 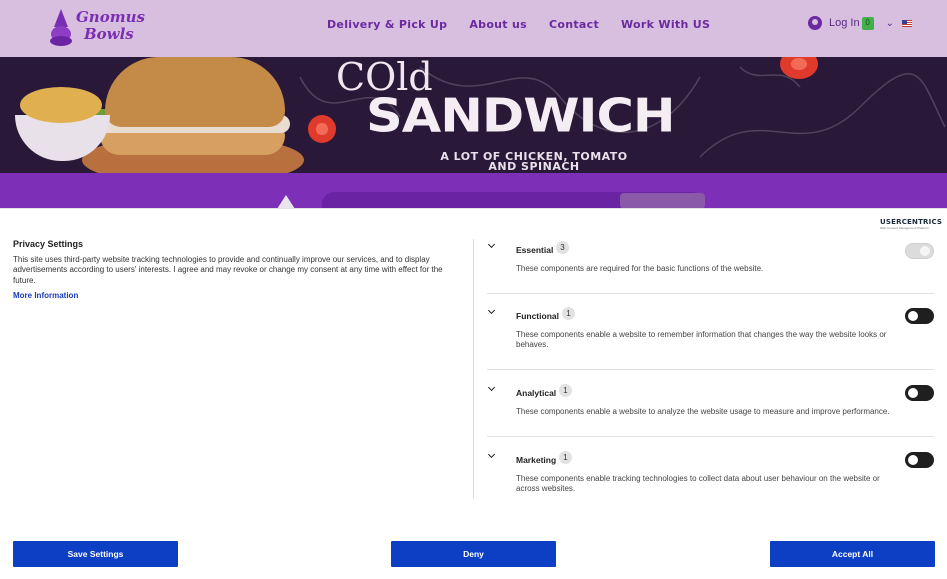 I want to click on cart-count: 0, so click(x=867, y=22).